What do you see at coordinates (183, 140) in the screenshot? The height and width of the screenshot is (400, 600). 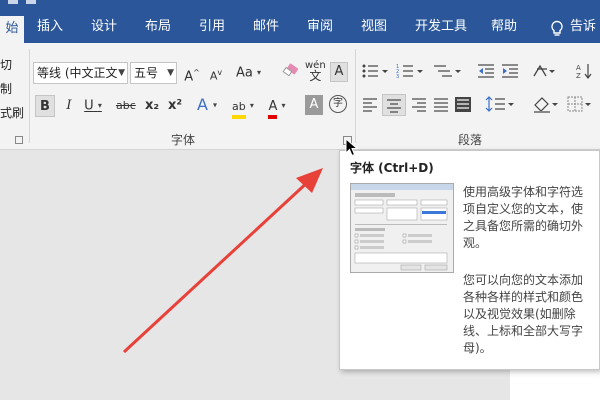 I see `font-group-label: 字体` at bounding box center [183, 140].